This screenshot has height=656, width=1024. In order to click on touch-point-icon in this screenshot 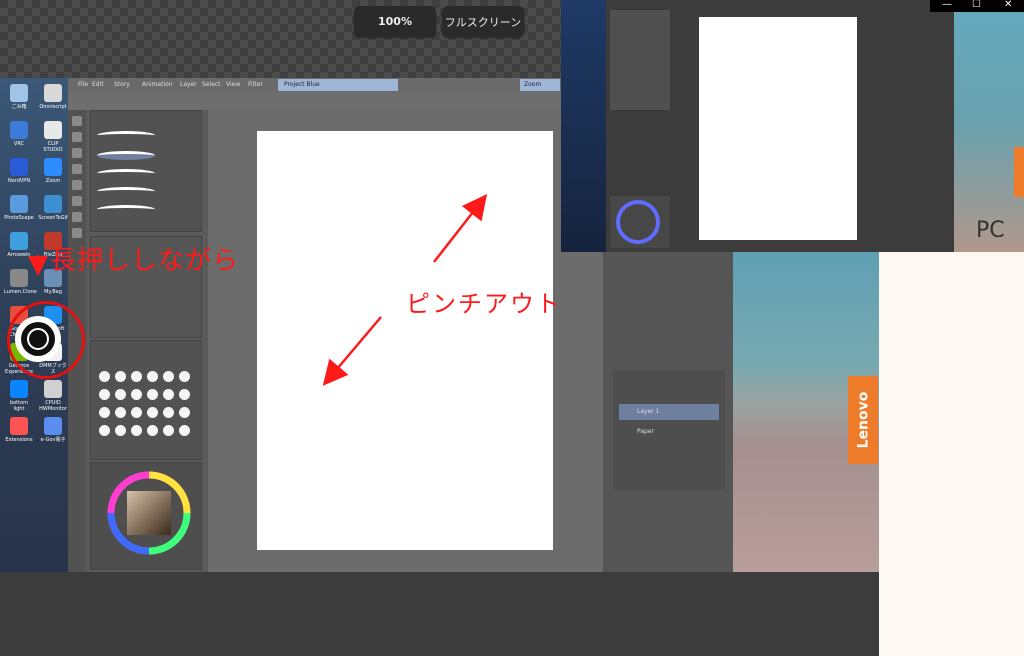, I will do `click(38, 339)`.